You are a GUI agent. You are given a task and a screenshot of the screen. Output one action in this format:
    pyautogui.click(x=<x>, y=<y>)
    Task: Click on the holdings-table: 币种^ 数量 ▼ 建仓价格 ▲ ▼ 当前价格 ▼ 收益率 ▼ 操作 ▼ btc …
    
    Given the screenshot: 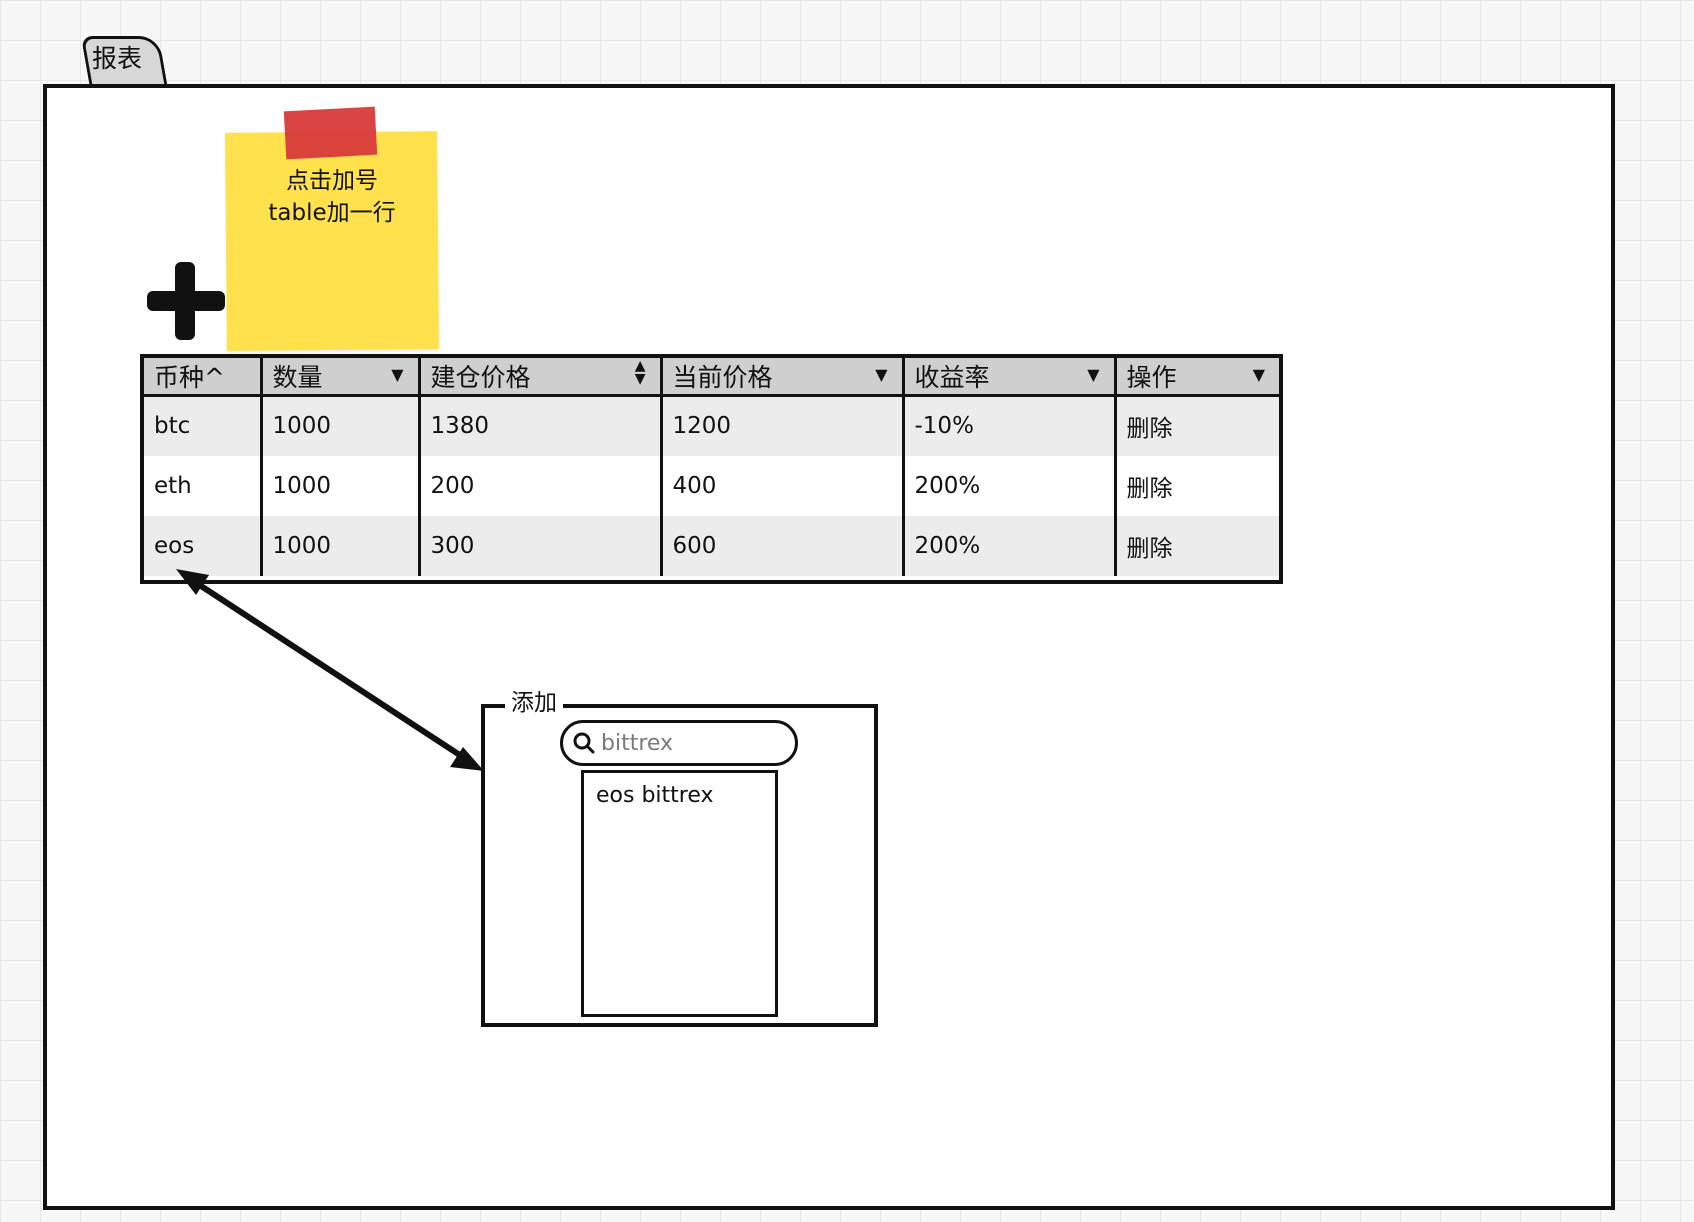 What is the action you would take?
    pyautogui.click(x=711, y=469)
    